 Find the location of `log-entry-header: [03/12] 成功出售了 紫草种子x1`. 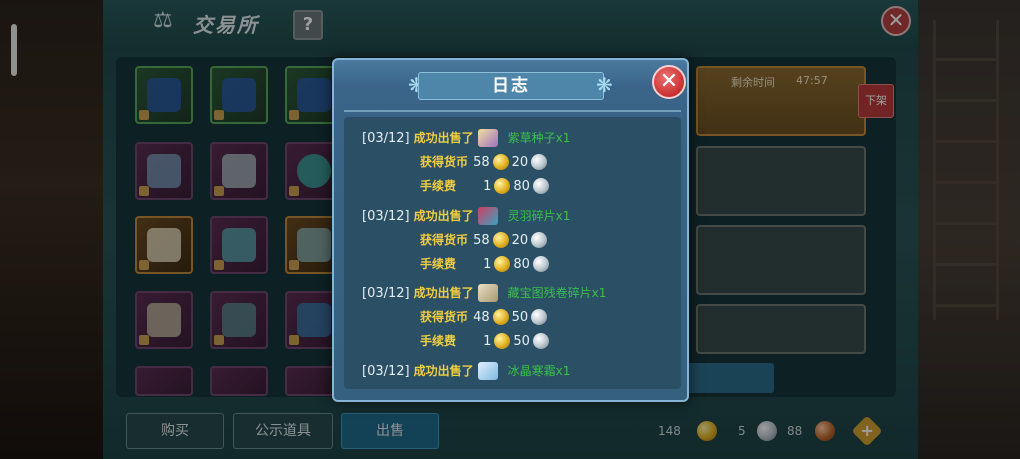

log-entry-header: [03/12] 成功出售了 紫草种子x1 is located at coordinates (466, 137).